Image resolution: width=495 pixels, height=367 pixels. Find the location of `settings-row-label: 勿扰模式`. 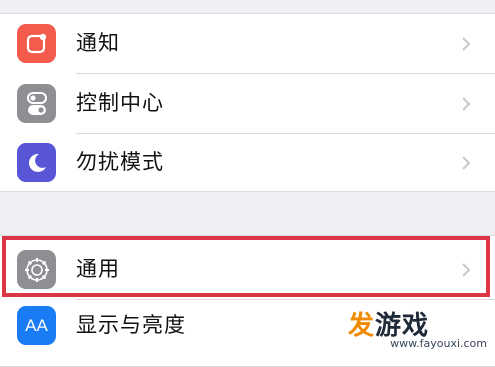

settings-row-label: 勿扰模式 is located at coordinates (120, 162).